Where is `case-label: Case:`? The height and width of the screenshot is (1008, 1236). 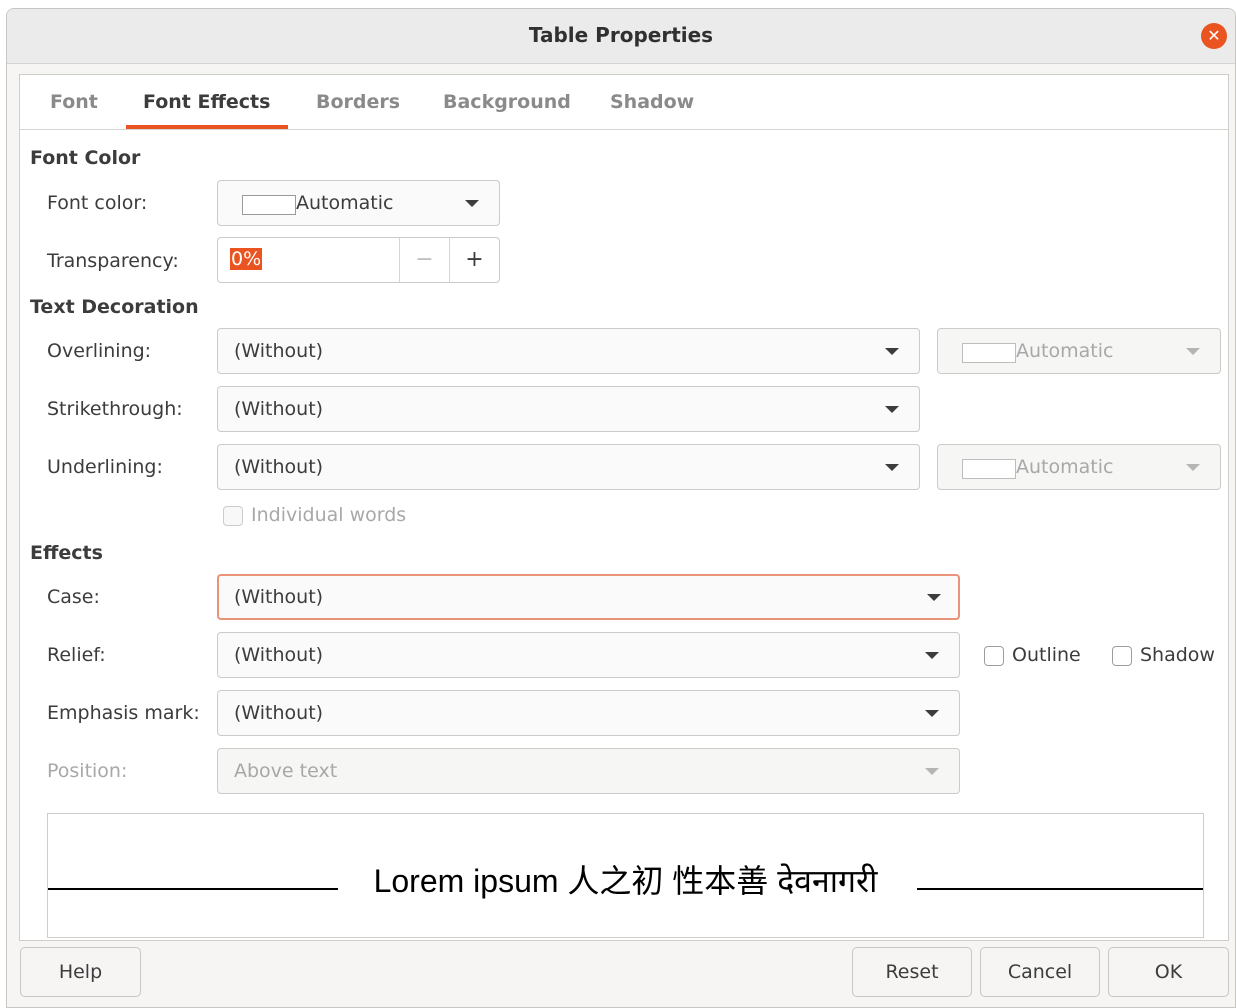 case-label: Case: is located at coordinates (73, 597).